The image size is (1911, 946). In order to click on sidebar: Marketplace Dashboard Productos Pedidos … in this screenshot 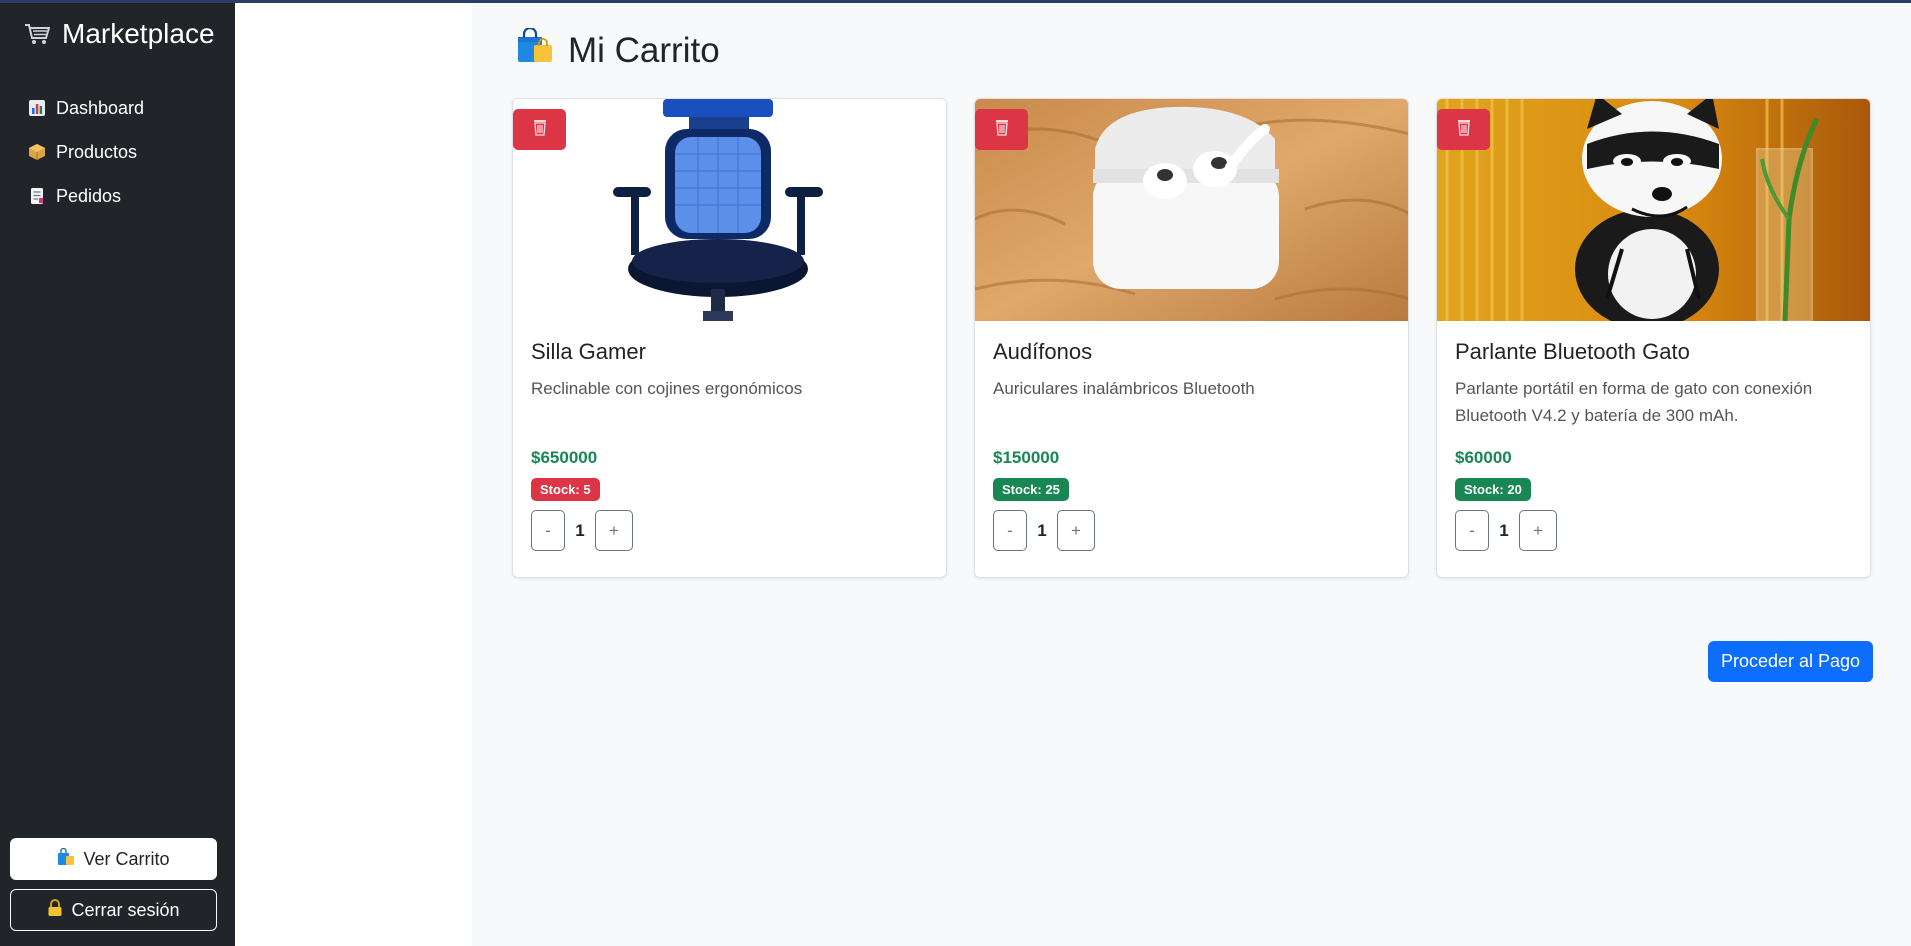, I will do `click(117, 473)`.